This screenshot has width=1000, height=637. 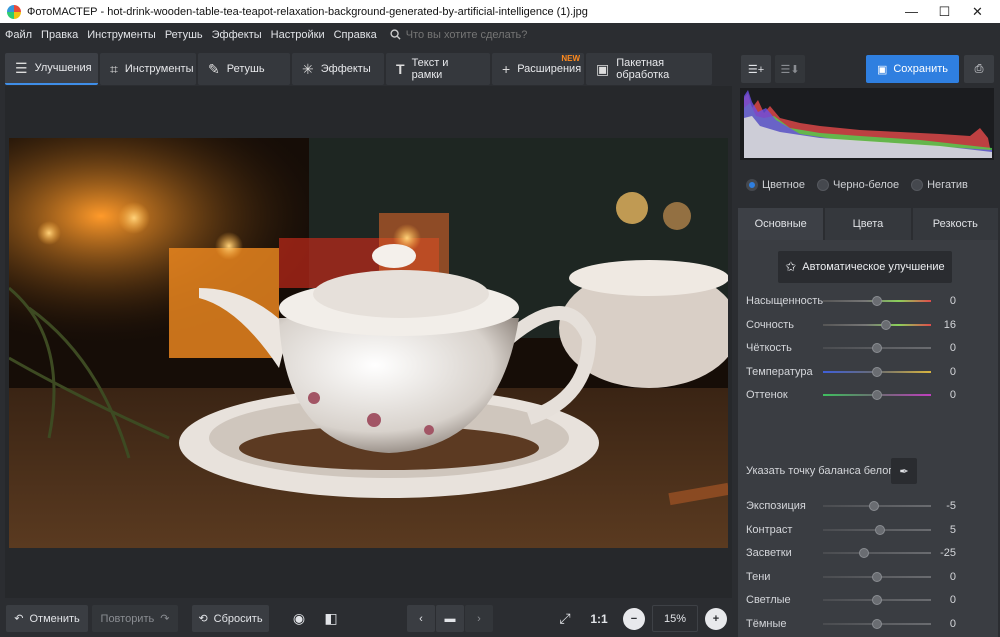 I want to click on menu-edit: Правка, so click(x=59, y=35).